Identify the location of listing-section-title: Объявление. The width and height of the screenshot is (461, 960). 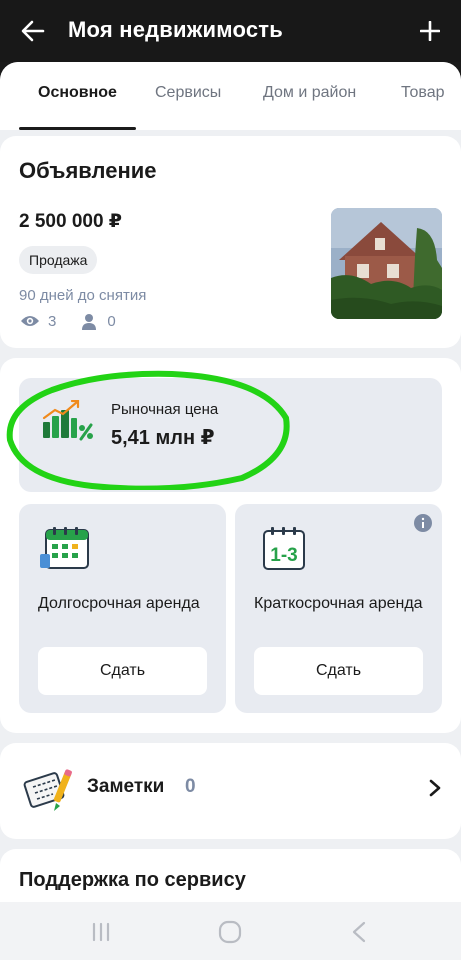
(88, 170).